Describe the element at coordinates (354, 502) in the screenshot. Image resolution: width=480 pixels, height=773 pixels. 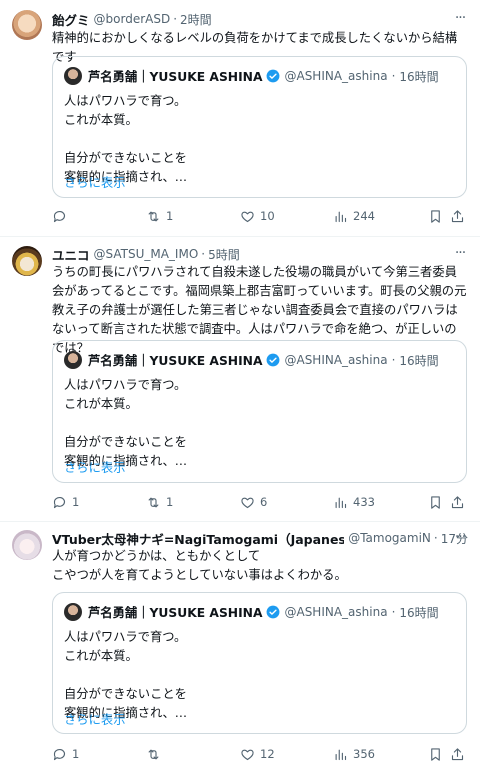
I see `views-button: 433` at that location.